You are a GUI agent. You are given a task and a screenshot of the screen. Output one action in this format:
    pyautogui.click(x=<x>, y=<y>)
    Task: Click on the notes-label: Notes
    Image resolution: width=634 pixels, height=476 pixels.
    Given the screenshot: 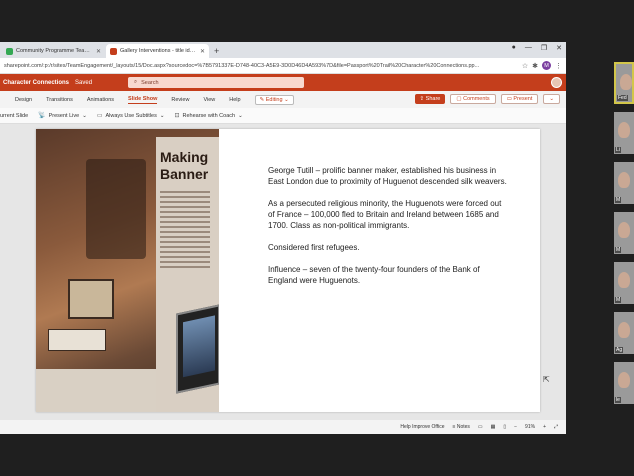 What is the action you would take?
    pyautogui.click(x=463, y=427)
    